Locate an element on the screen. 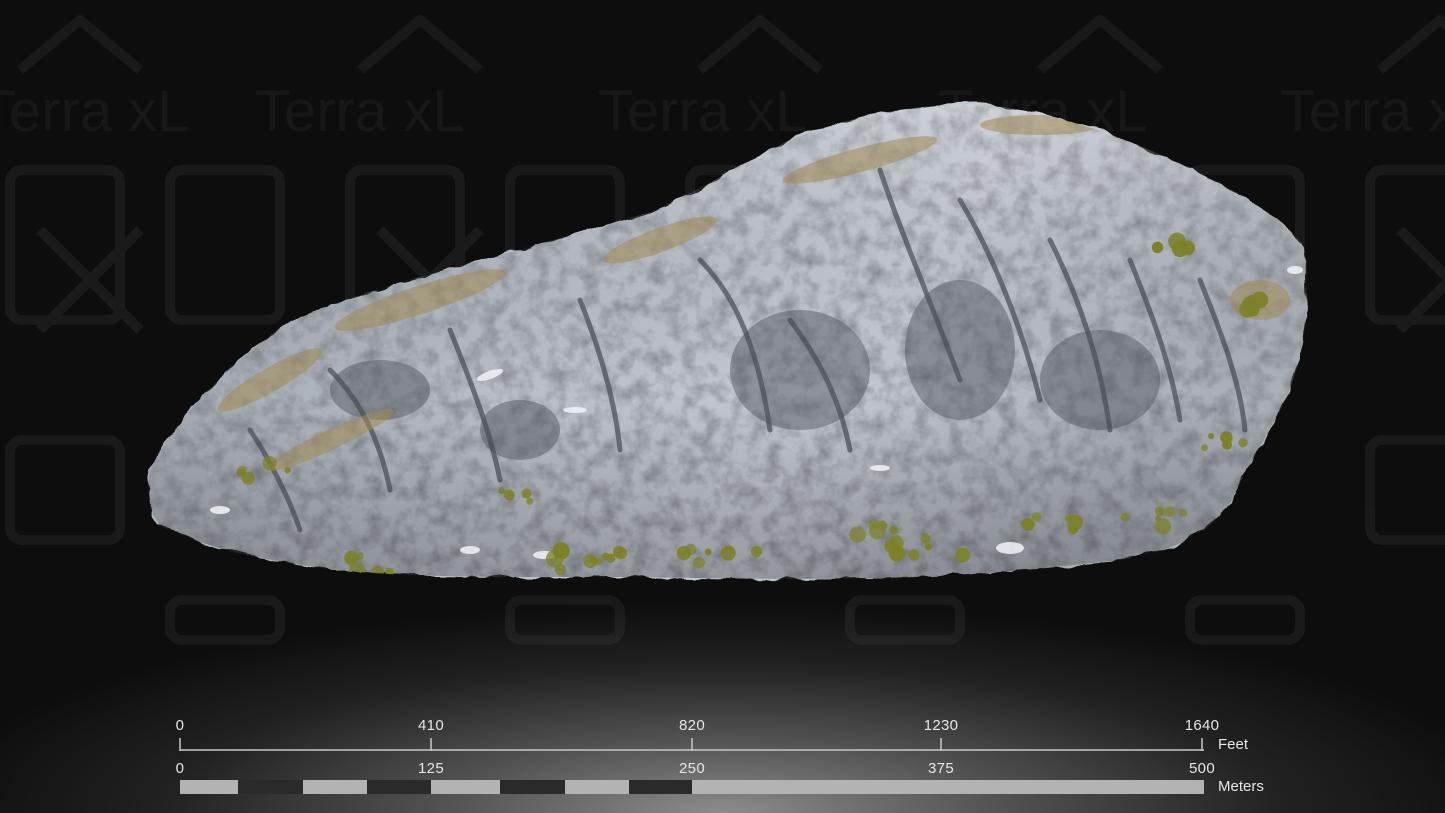 This screenshot has height=813, width=1445. feet-tick-label: 1640 is located at coordinates (1202, 725).